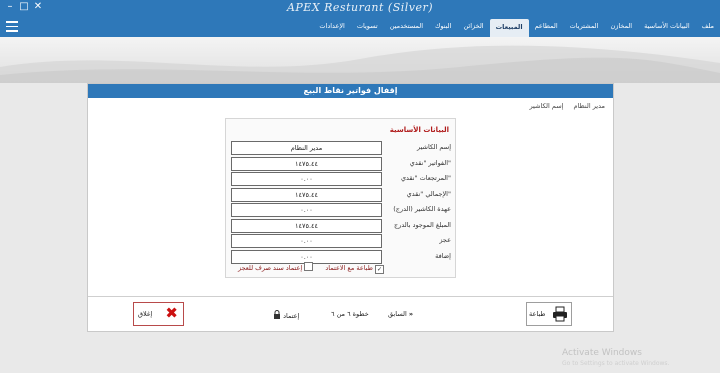 The image size is (720, 373). Describe the element at coordinates (379, 269) in the screenshot. I see `print-on-approve-checkbox: ✓` at that location.